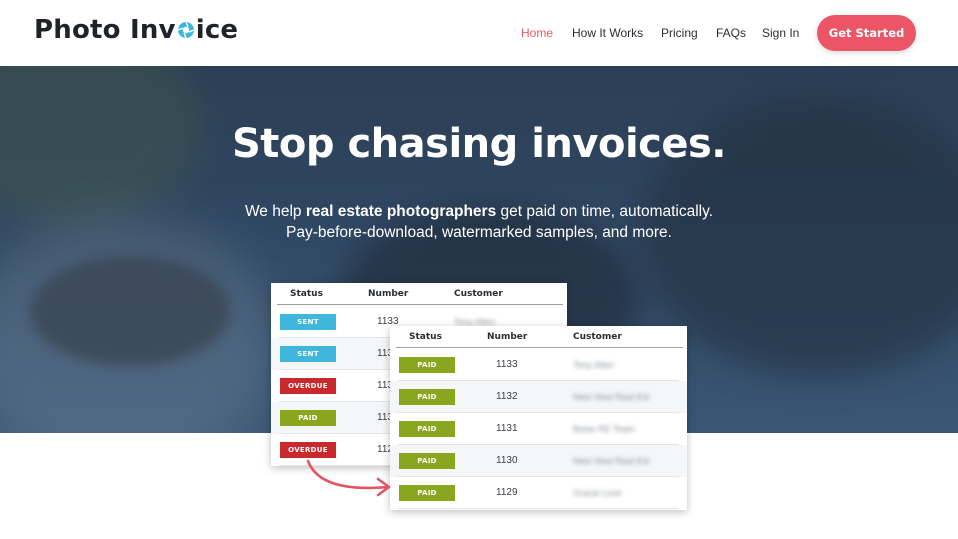  I want to click on table-row: PAID 1132 New View Real Est, so click(538, 397).